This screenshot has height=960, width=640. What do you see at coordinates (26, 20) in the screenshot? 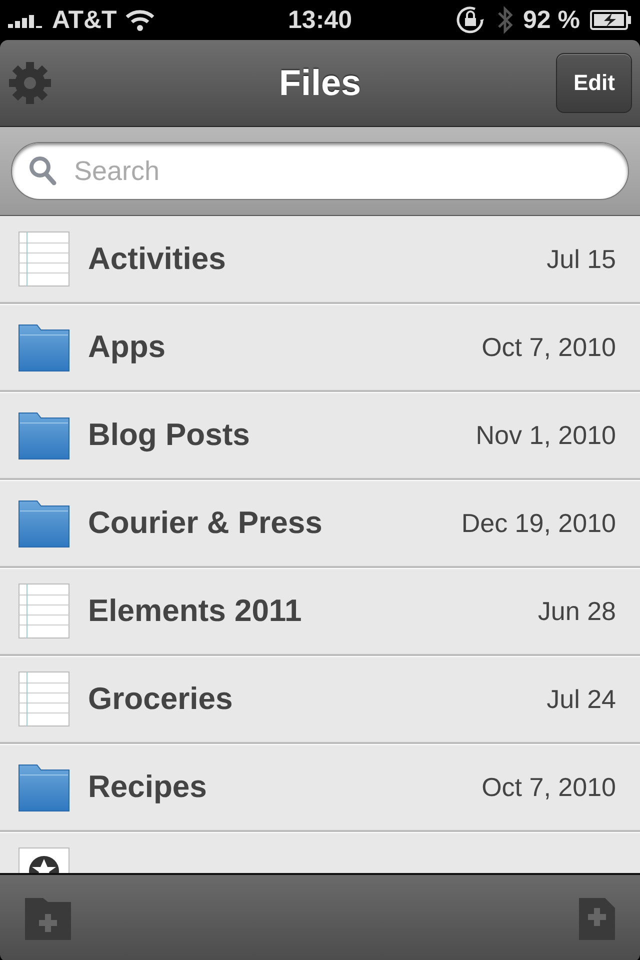
I see `signal-icon` at bounding box center [26, 20].